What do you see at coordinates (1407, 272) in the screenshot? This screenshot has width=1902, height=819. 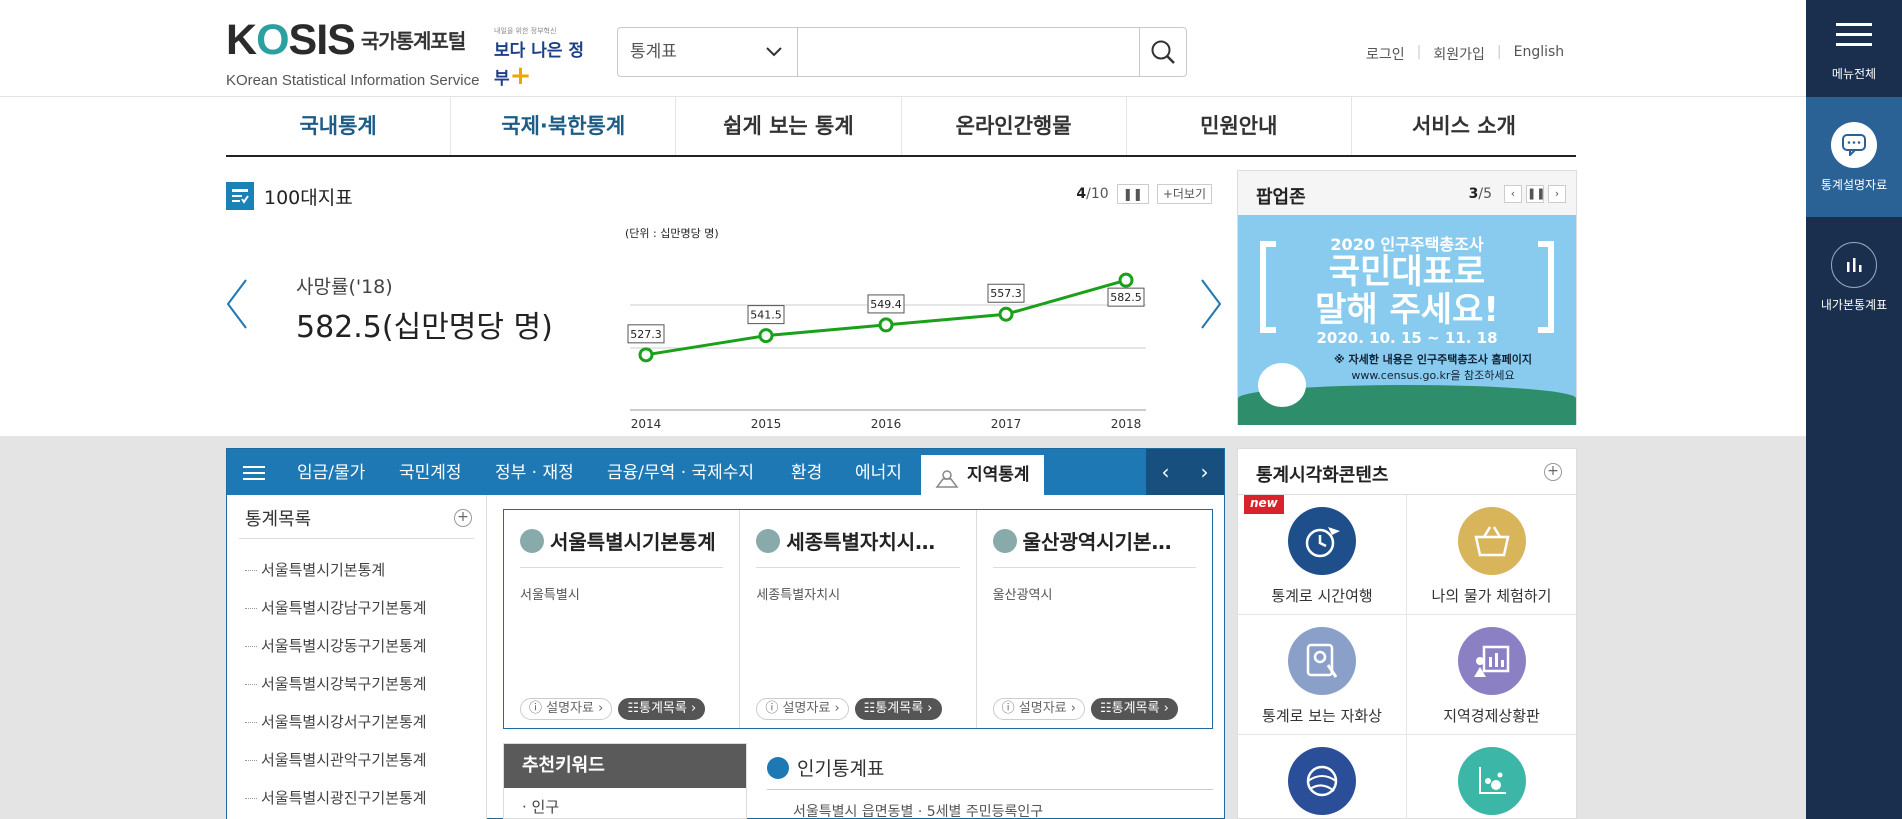 I see `banner-line-2: 국민대표로` at bounding box center [1407, 272].